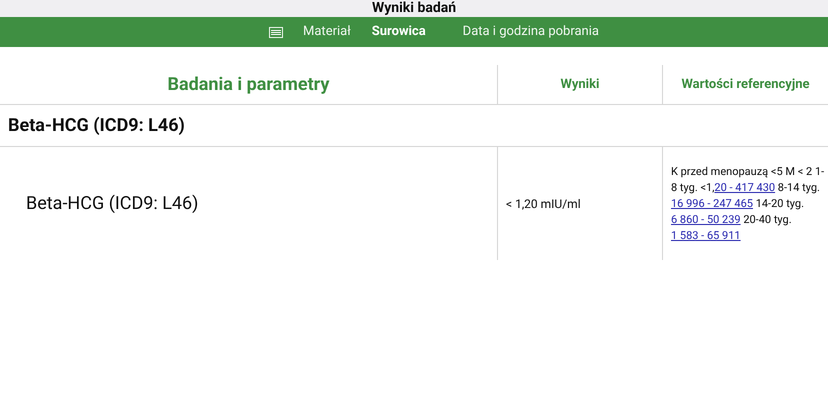 Image resolution: width=828 pixels, height=404 pixels. What do you see at coordinates (276, 32) in the screenshot?
I see `list-icon` at bounding box center [276, 32].